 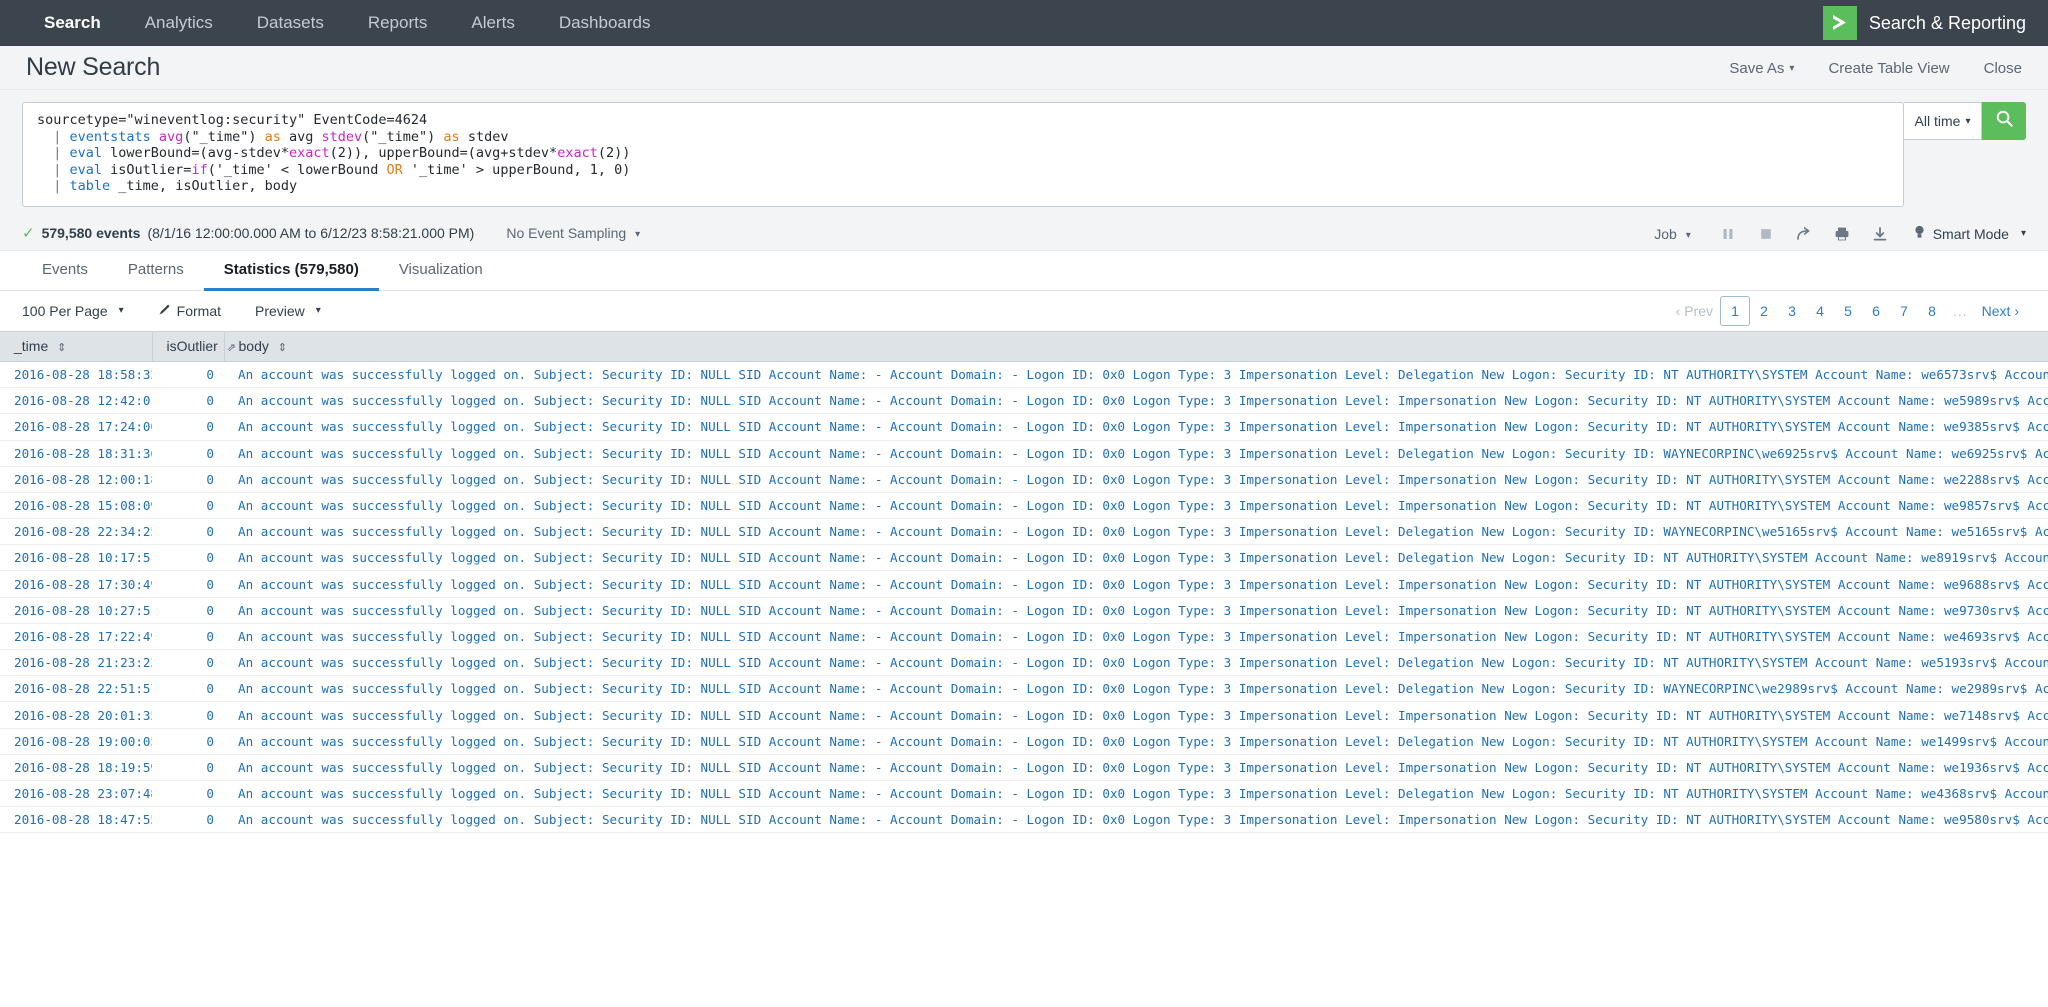 What do you see at coordinates (76, 767) in the screenshot?
I see `cell-time: 2016-08-28 18:19:59` at bounding box center [76, 767].